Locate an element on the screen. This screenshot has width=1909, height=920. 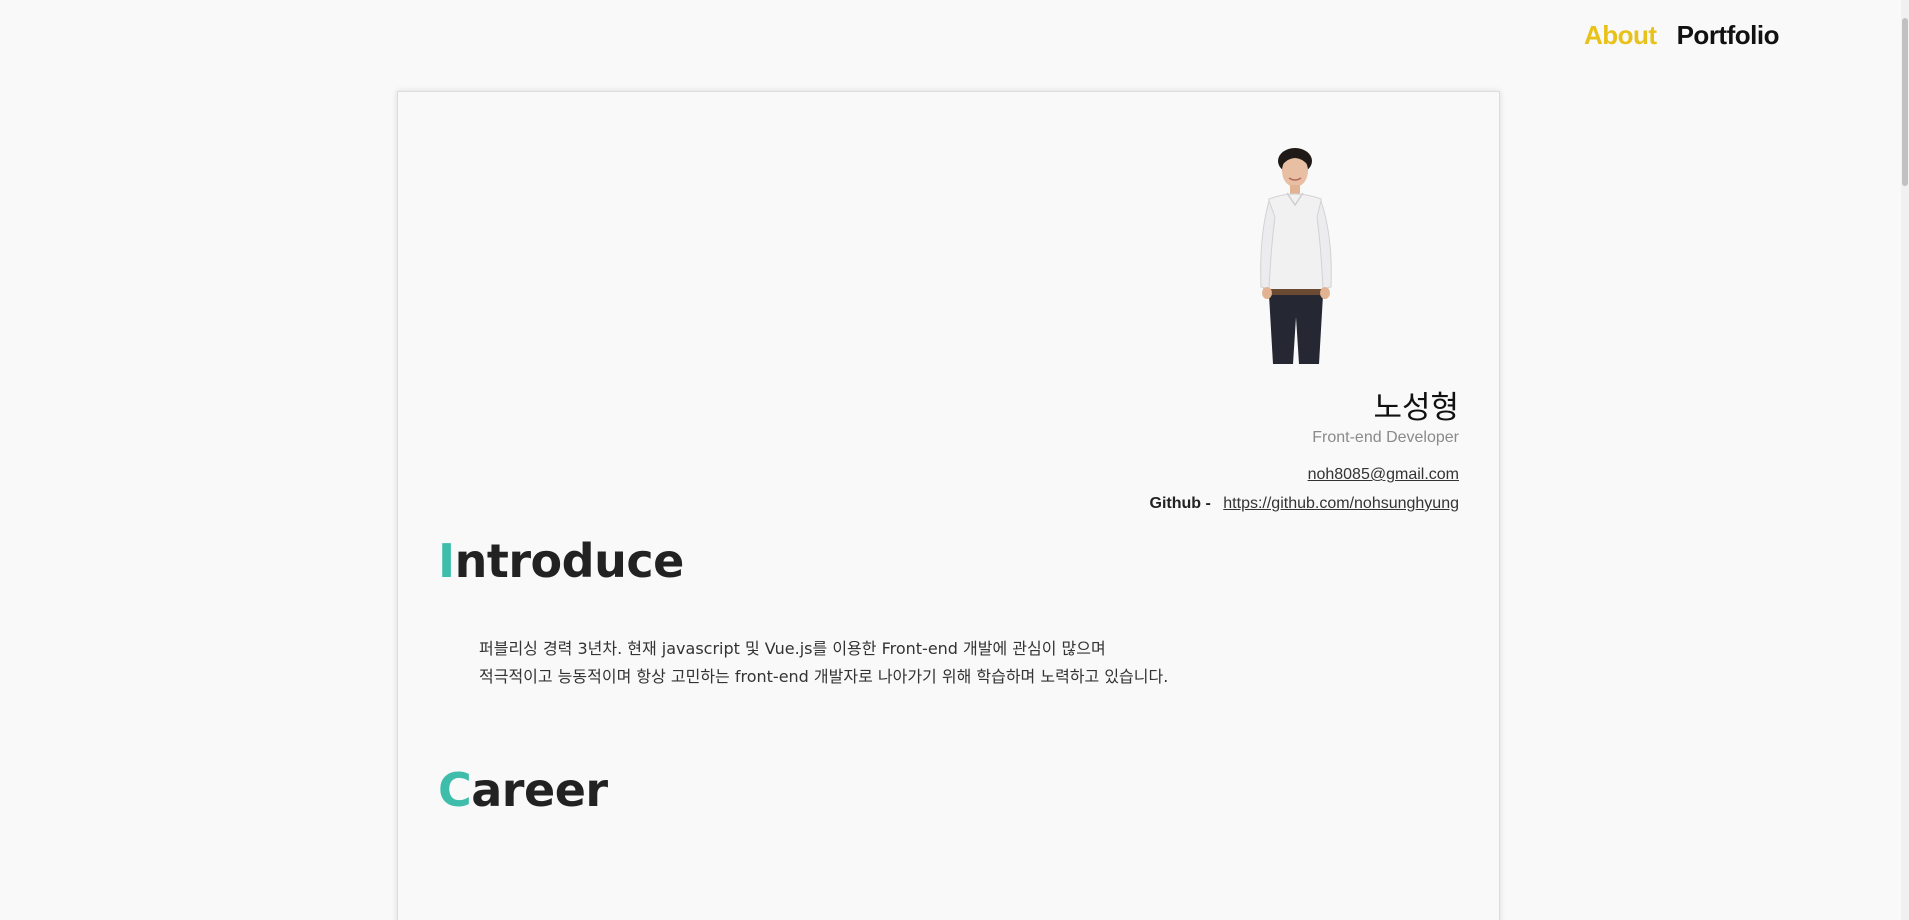
scrollbar-thumb is located at coordinates (1905, 102).